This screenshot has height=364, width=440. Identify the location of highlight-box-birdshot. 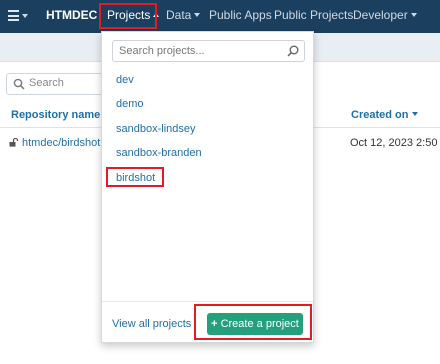
(135, 177).